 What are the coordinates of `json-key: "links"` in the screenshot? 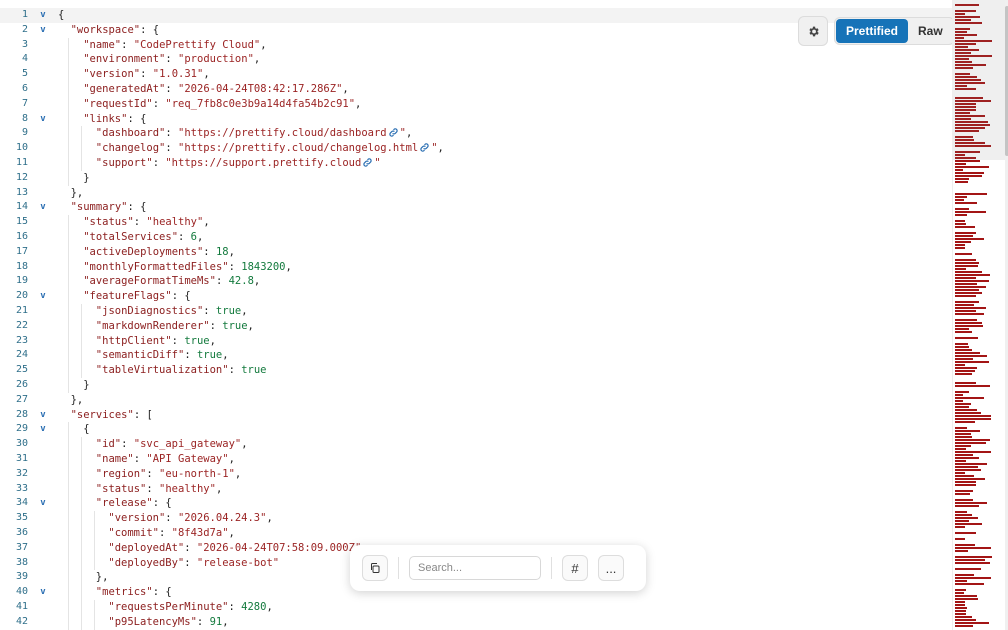 It's located at (105, 118).